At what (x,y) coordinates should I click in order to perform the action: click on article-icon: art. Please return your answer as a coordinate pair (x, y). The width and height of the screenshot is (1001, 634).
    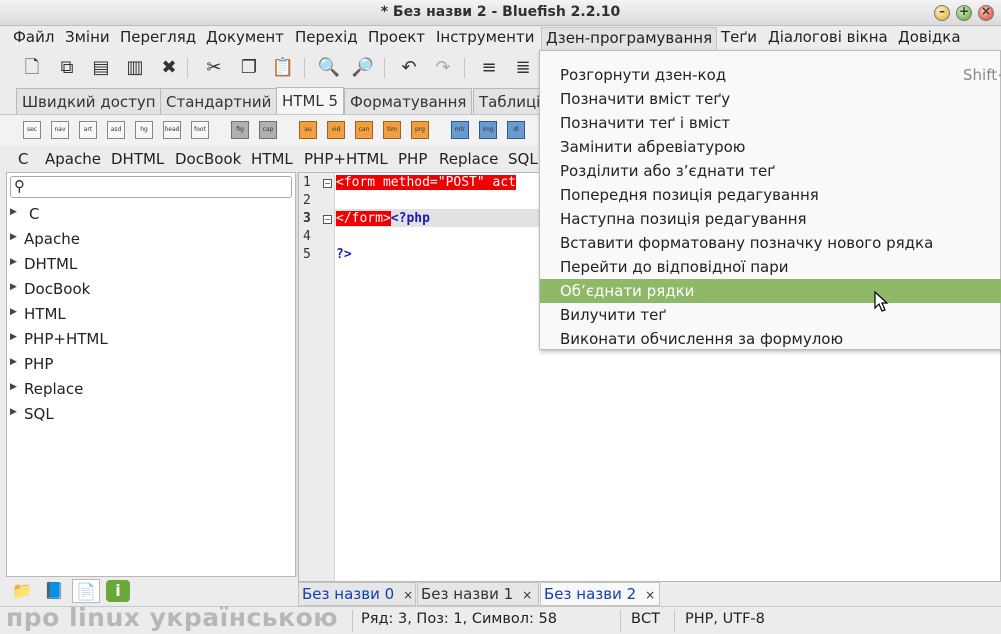
    Looking at the image, I should click on (88, 130).